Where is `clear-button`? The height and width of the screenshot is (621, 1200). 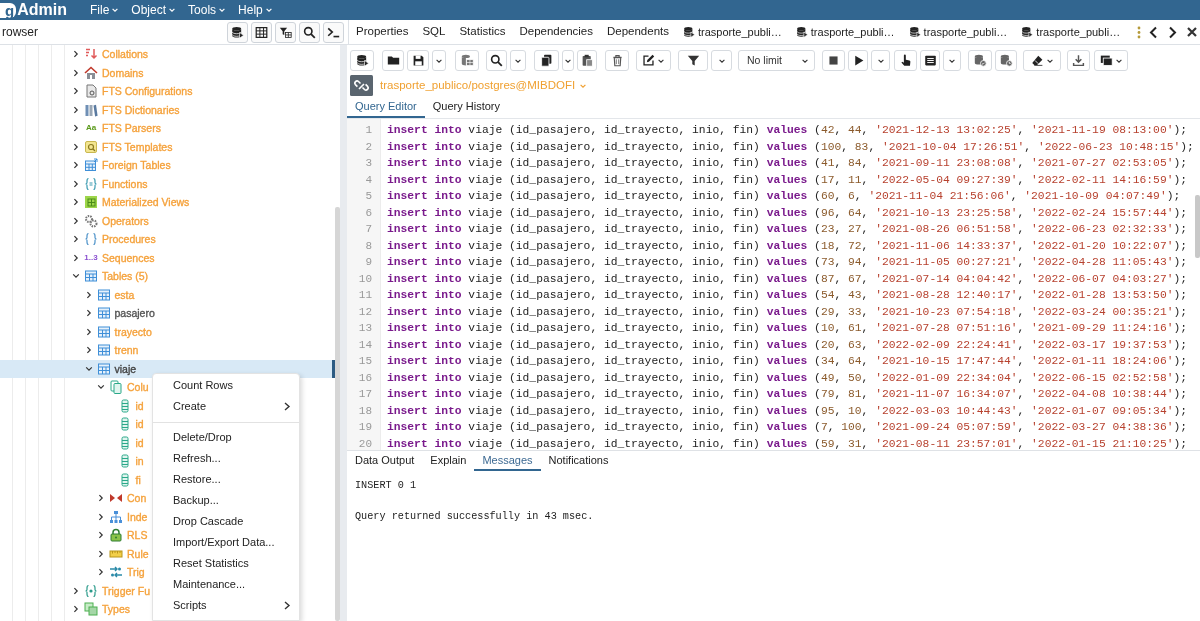 clear-button is located at coordinates (1042, 60).